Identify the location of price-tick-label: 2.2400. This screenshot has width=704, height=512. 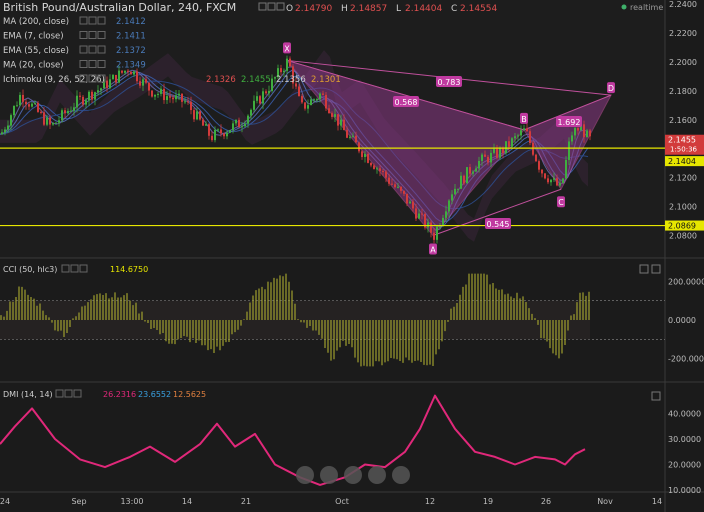
(683, 4).